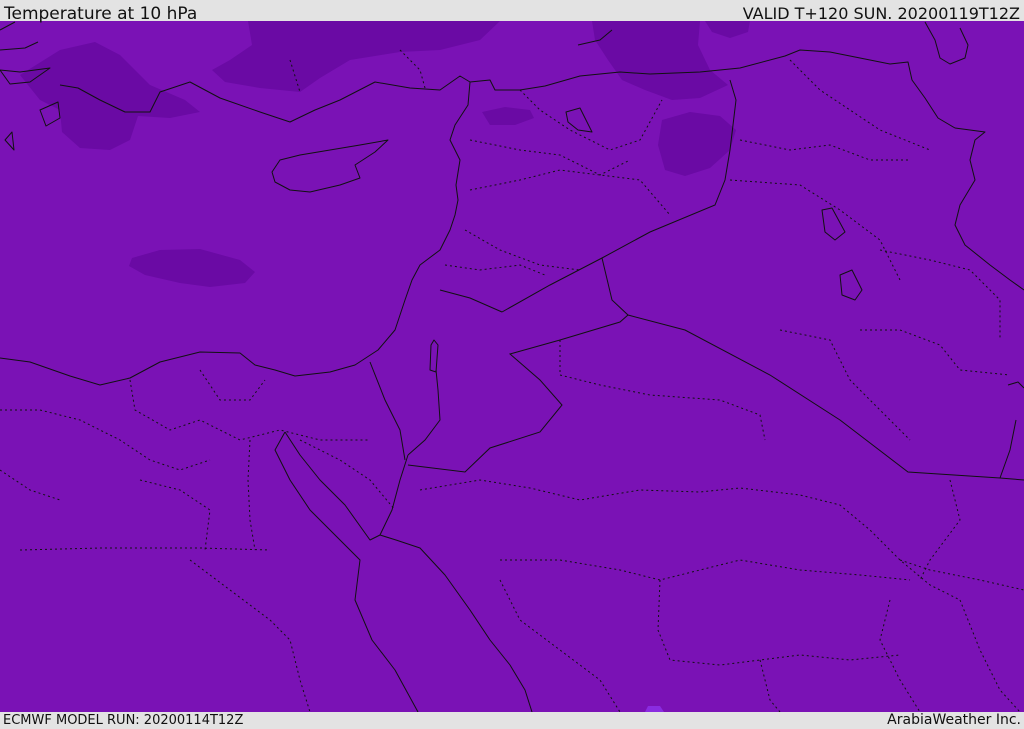 The image size is (1024, 729). What do you see at coordinates (881, 13) in the screenshot?
I see `valid-time: VALID T+120 SUN. 20200119T12Z` at bounding box center [881, 13].